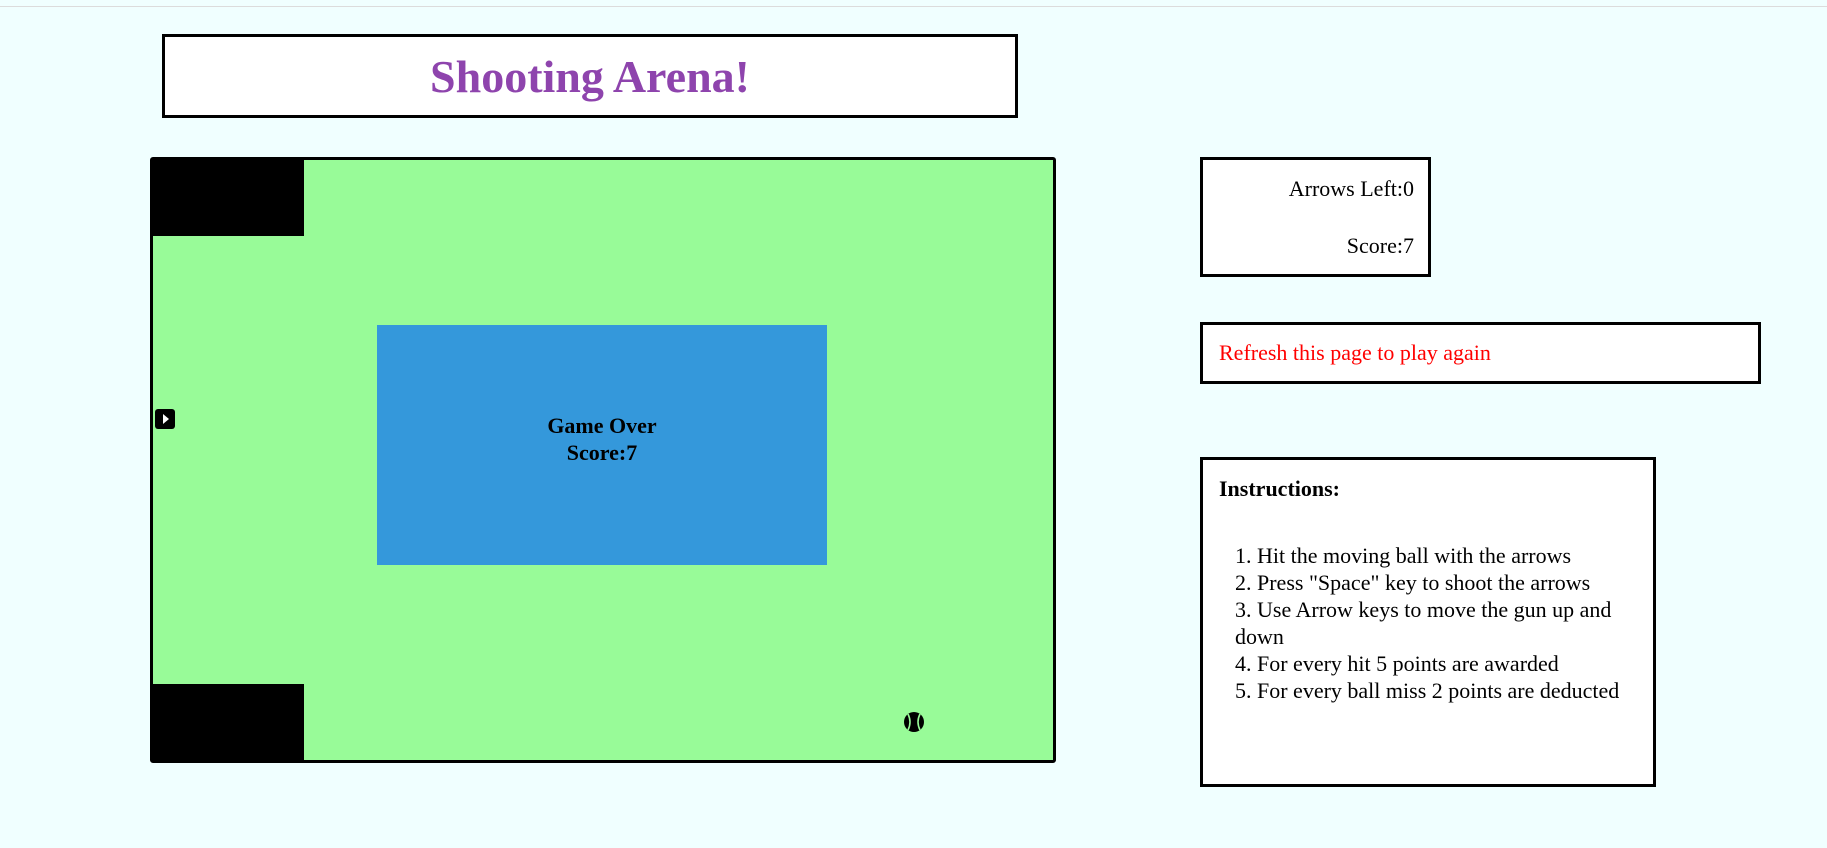 The width and height of the screenshot is (1827, 848). Describe the element at coordinates (1403, 555) in the screenshot. I see `instruction-item: 1. Hit the moving ball with the arrows` at that location.